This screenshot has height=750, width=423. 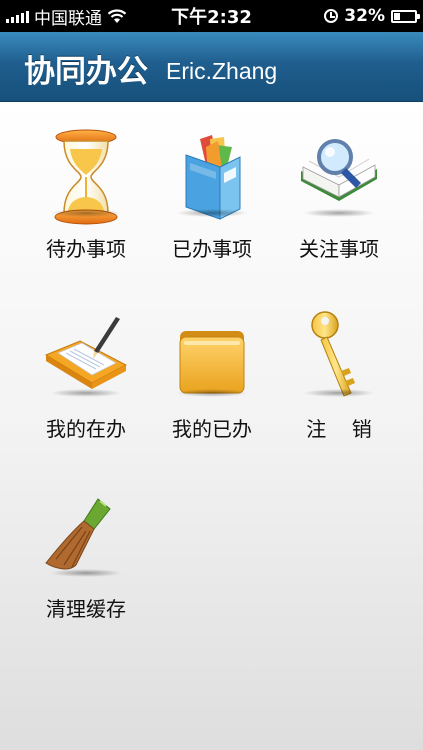 I want to click on tile-watched-items: 关注事项, so click(x=339, y=182).